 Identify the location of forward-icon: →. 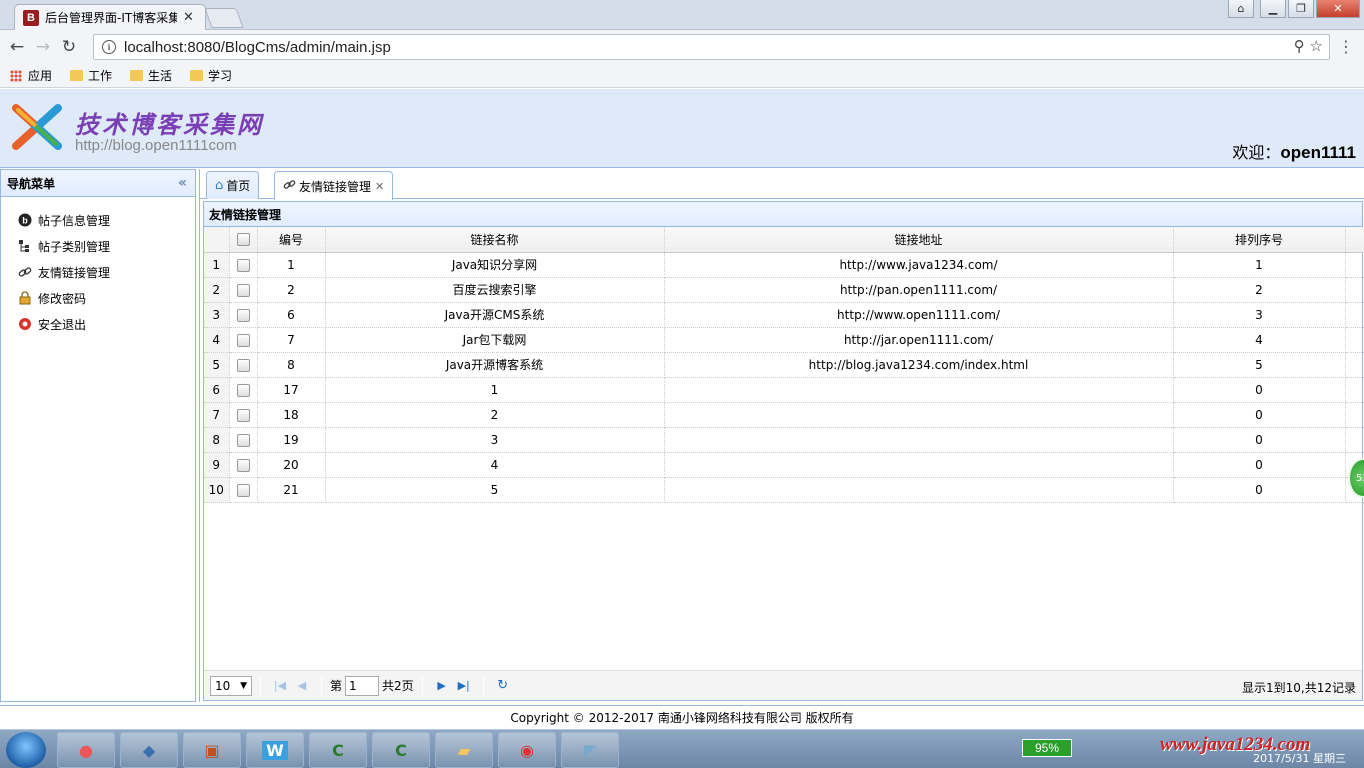
(43, 47).